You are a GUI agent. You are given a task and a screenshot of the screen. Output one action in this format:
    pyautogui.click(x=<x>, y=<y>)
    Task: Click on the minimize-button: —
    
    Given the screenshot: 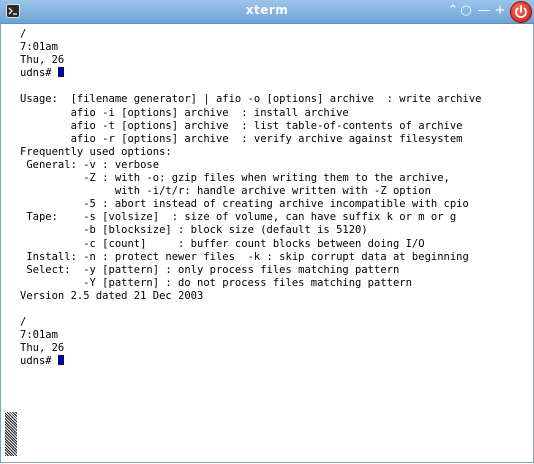 What is the action you would take?
    pyautogui.click(x=484, y=11)
    